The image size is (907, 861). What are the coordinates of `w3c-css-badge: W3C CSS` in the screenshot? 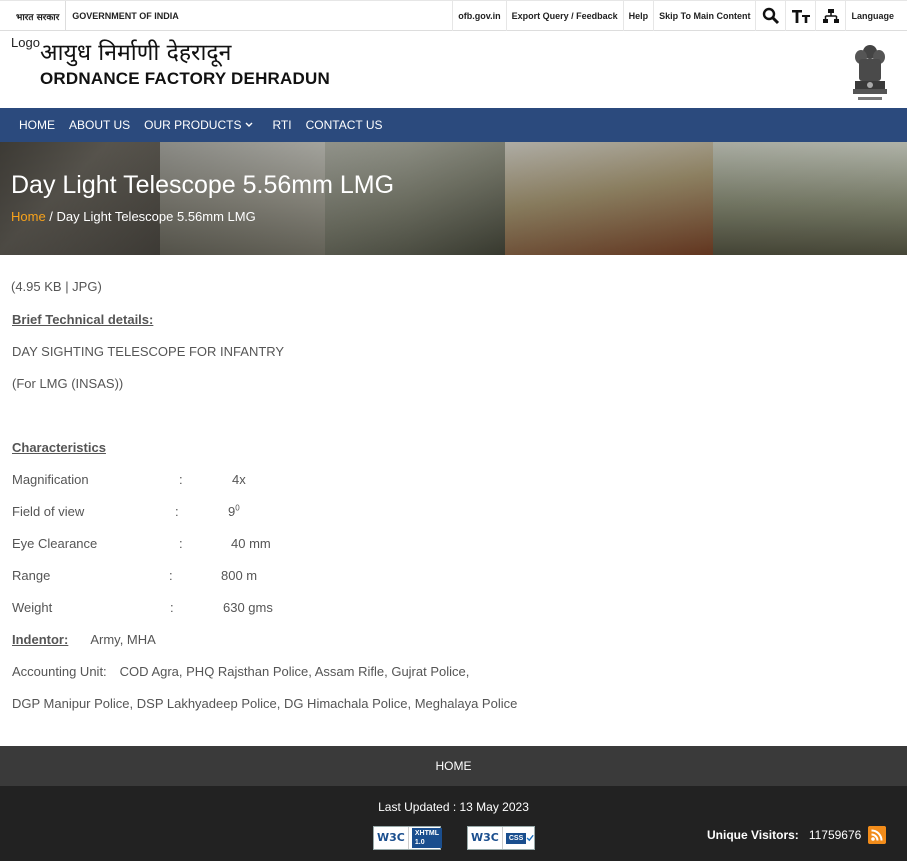 It's located at (501, 838).